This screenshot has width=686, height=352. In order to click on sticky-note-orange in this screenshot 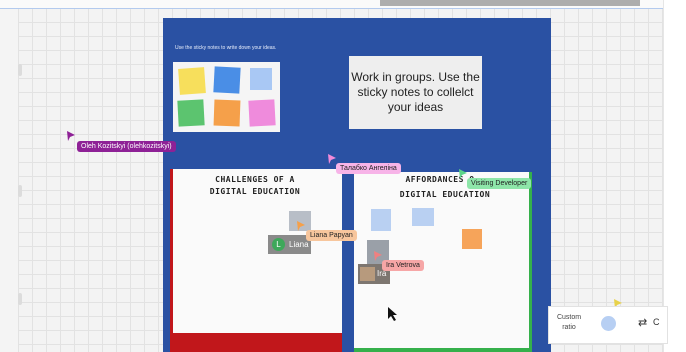, I will do `click(227, 113)`.